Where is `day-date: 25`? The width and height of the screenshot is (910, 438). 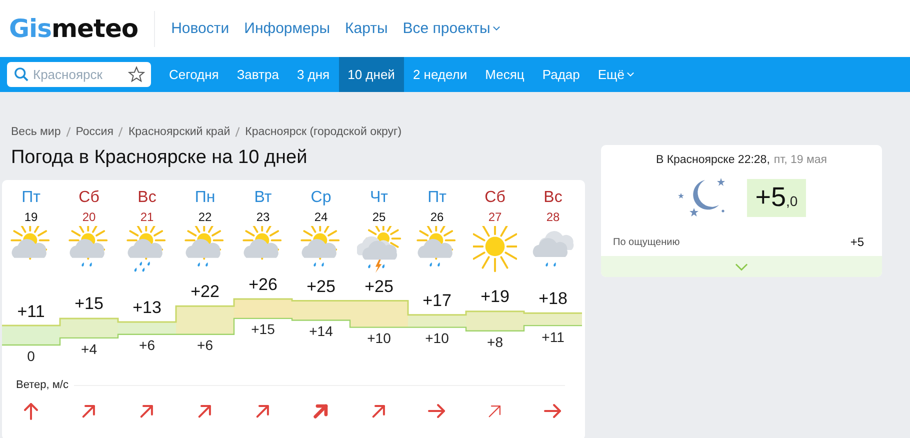
day-date: 25 is located at coordinates (379, 217).